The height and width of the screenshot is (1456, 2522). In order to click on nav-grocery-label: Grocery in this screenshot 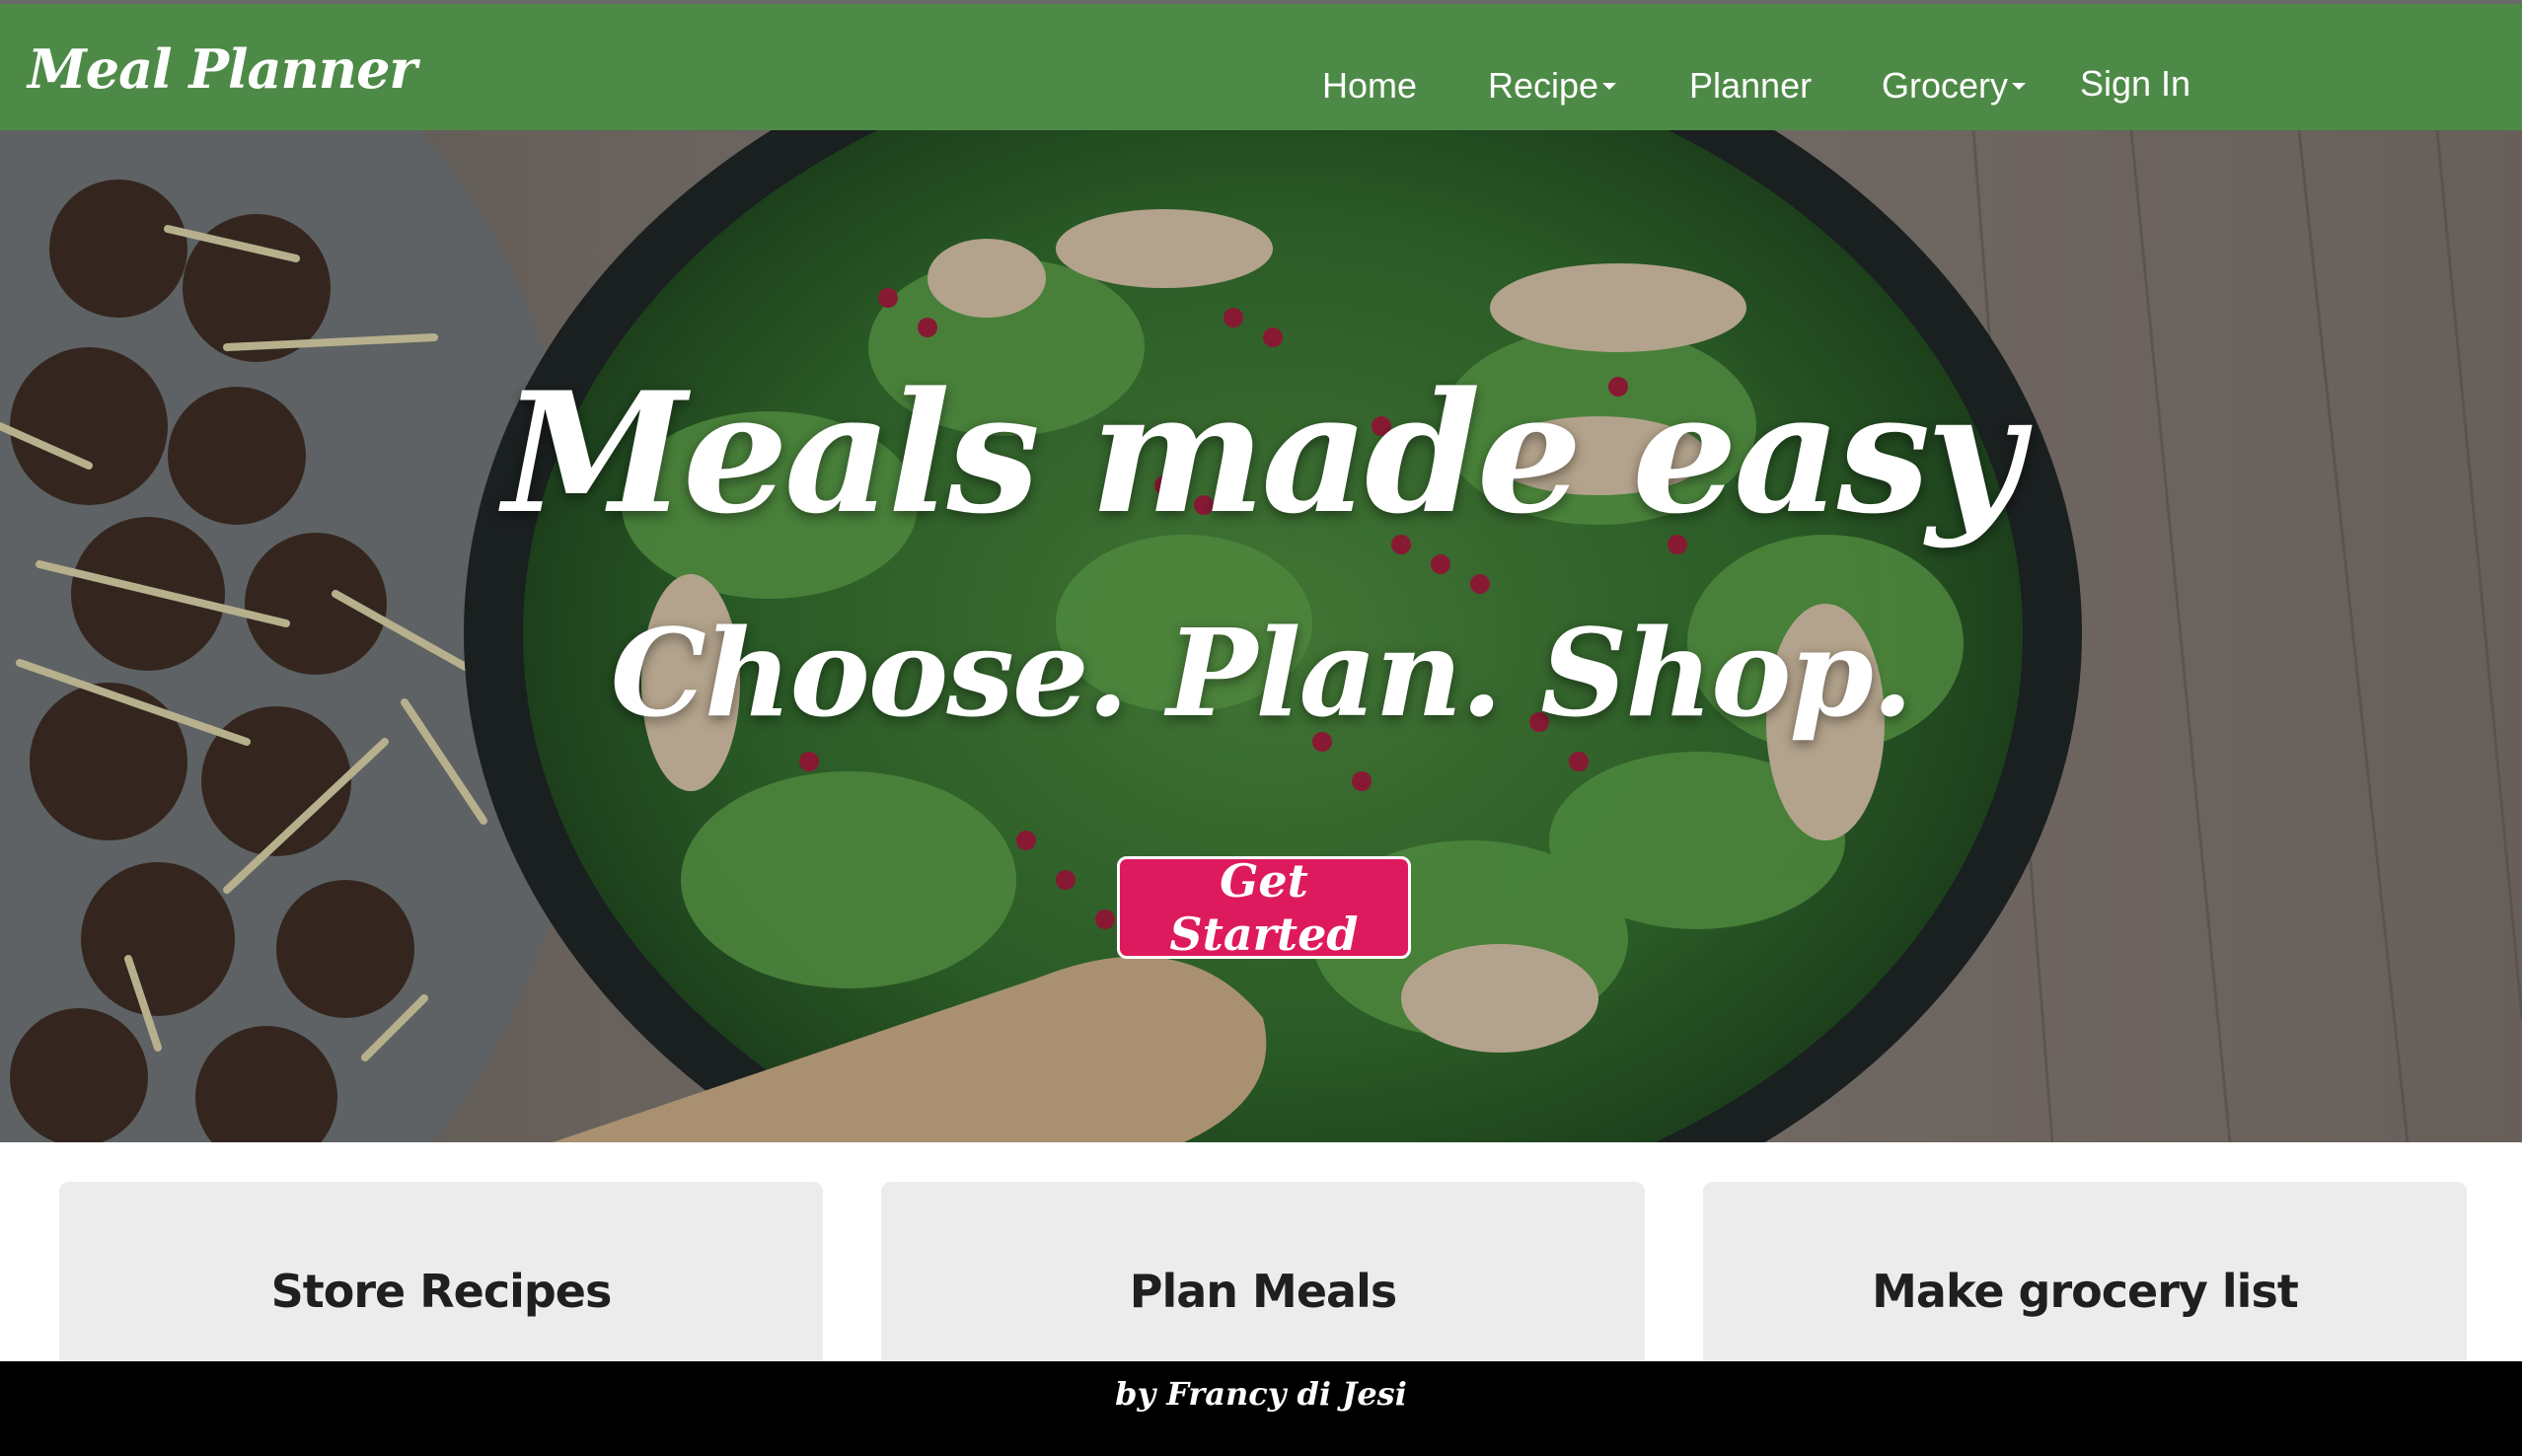, I will do `click(1945, 85)`.